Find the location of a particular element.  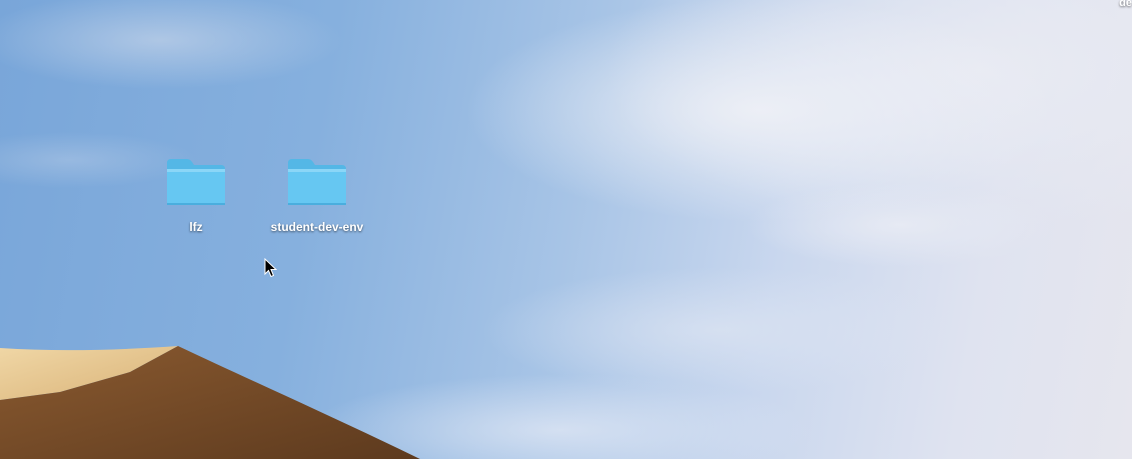

desktop-corner-label: de is located at coordinates (1125, 4).